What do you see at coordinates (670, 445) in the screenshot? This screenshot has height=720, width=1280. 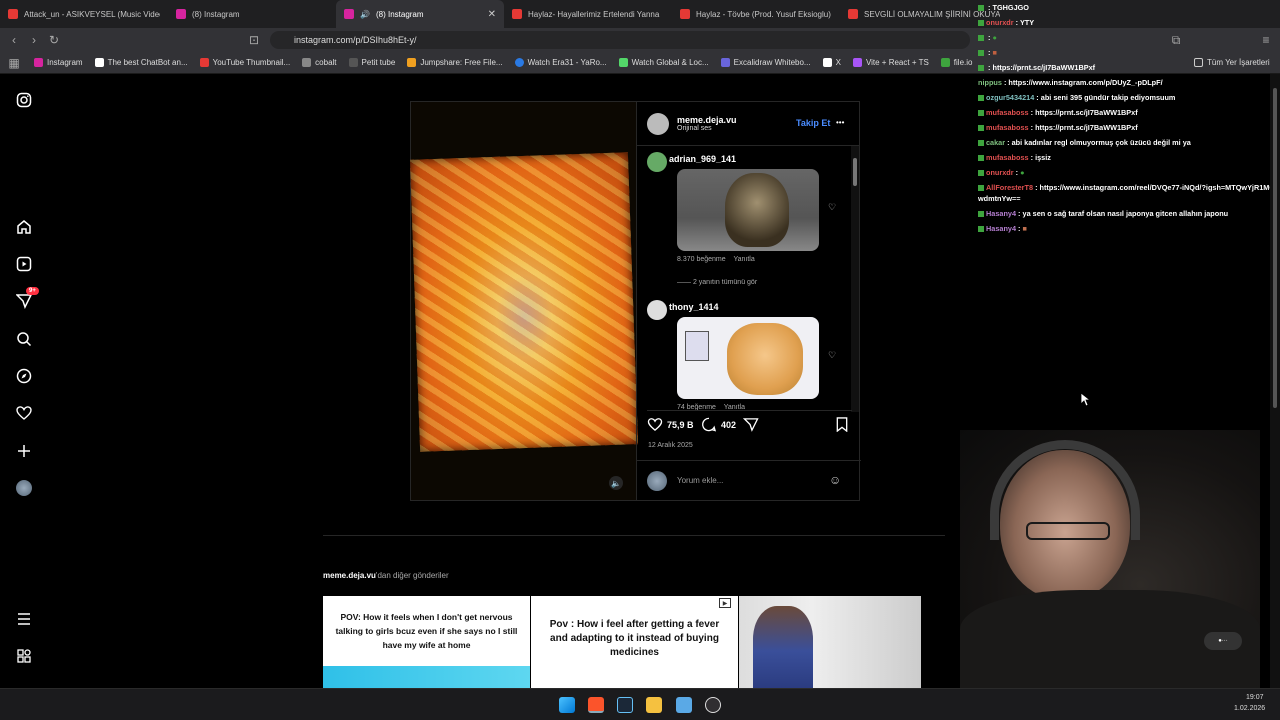 I see `post-date: 12 Aralık 2025` at bounding box center [670, 445].